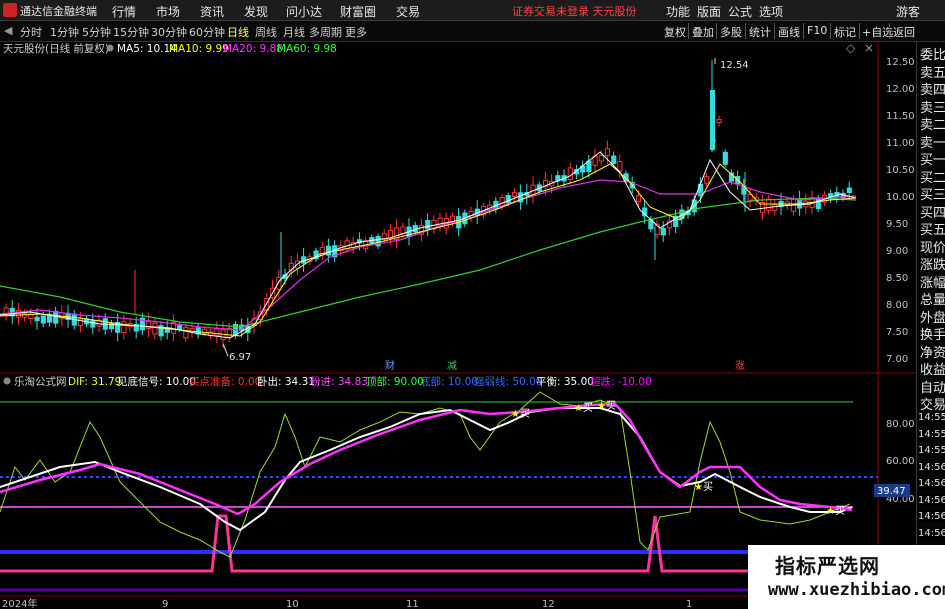 The height and width of the screenshot is (609, 945). What do you see at coordinates (740, 11) in the screenshot?
I see `menu-formula: 公式` at bounding box center [740, 11].